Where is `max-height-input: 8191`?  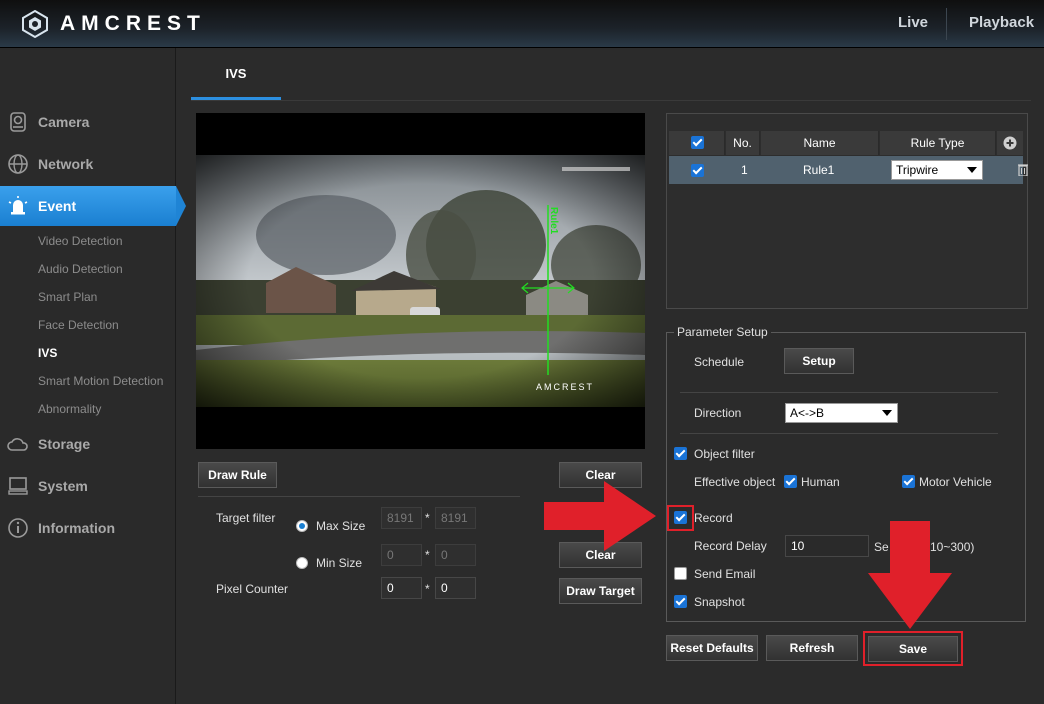 max-height-input: 8191 is located at coordinates (455, 518).